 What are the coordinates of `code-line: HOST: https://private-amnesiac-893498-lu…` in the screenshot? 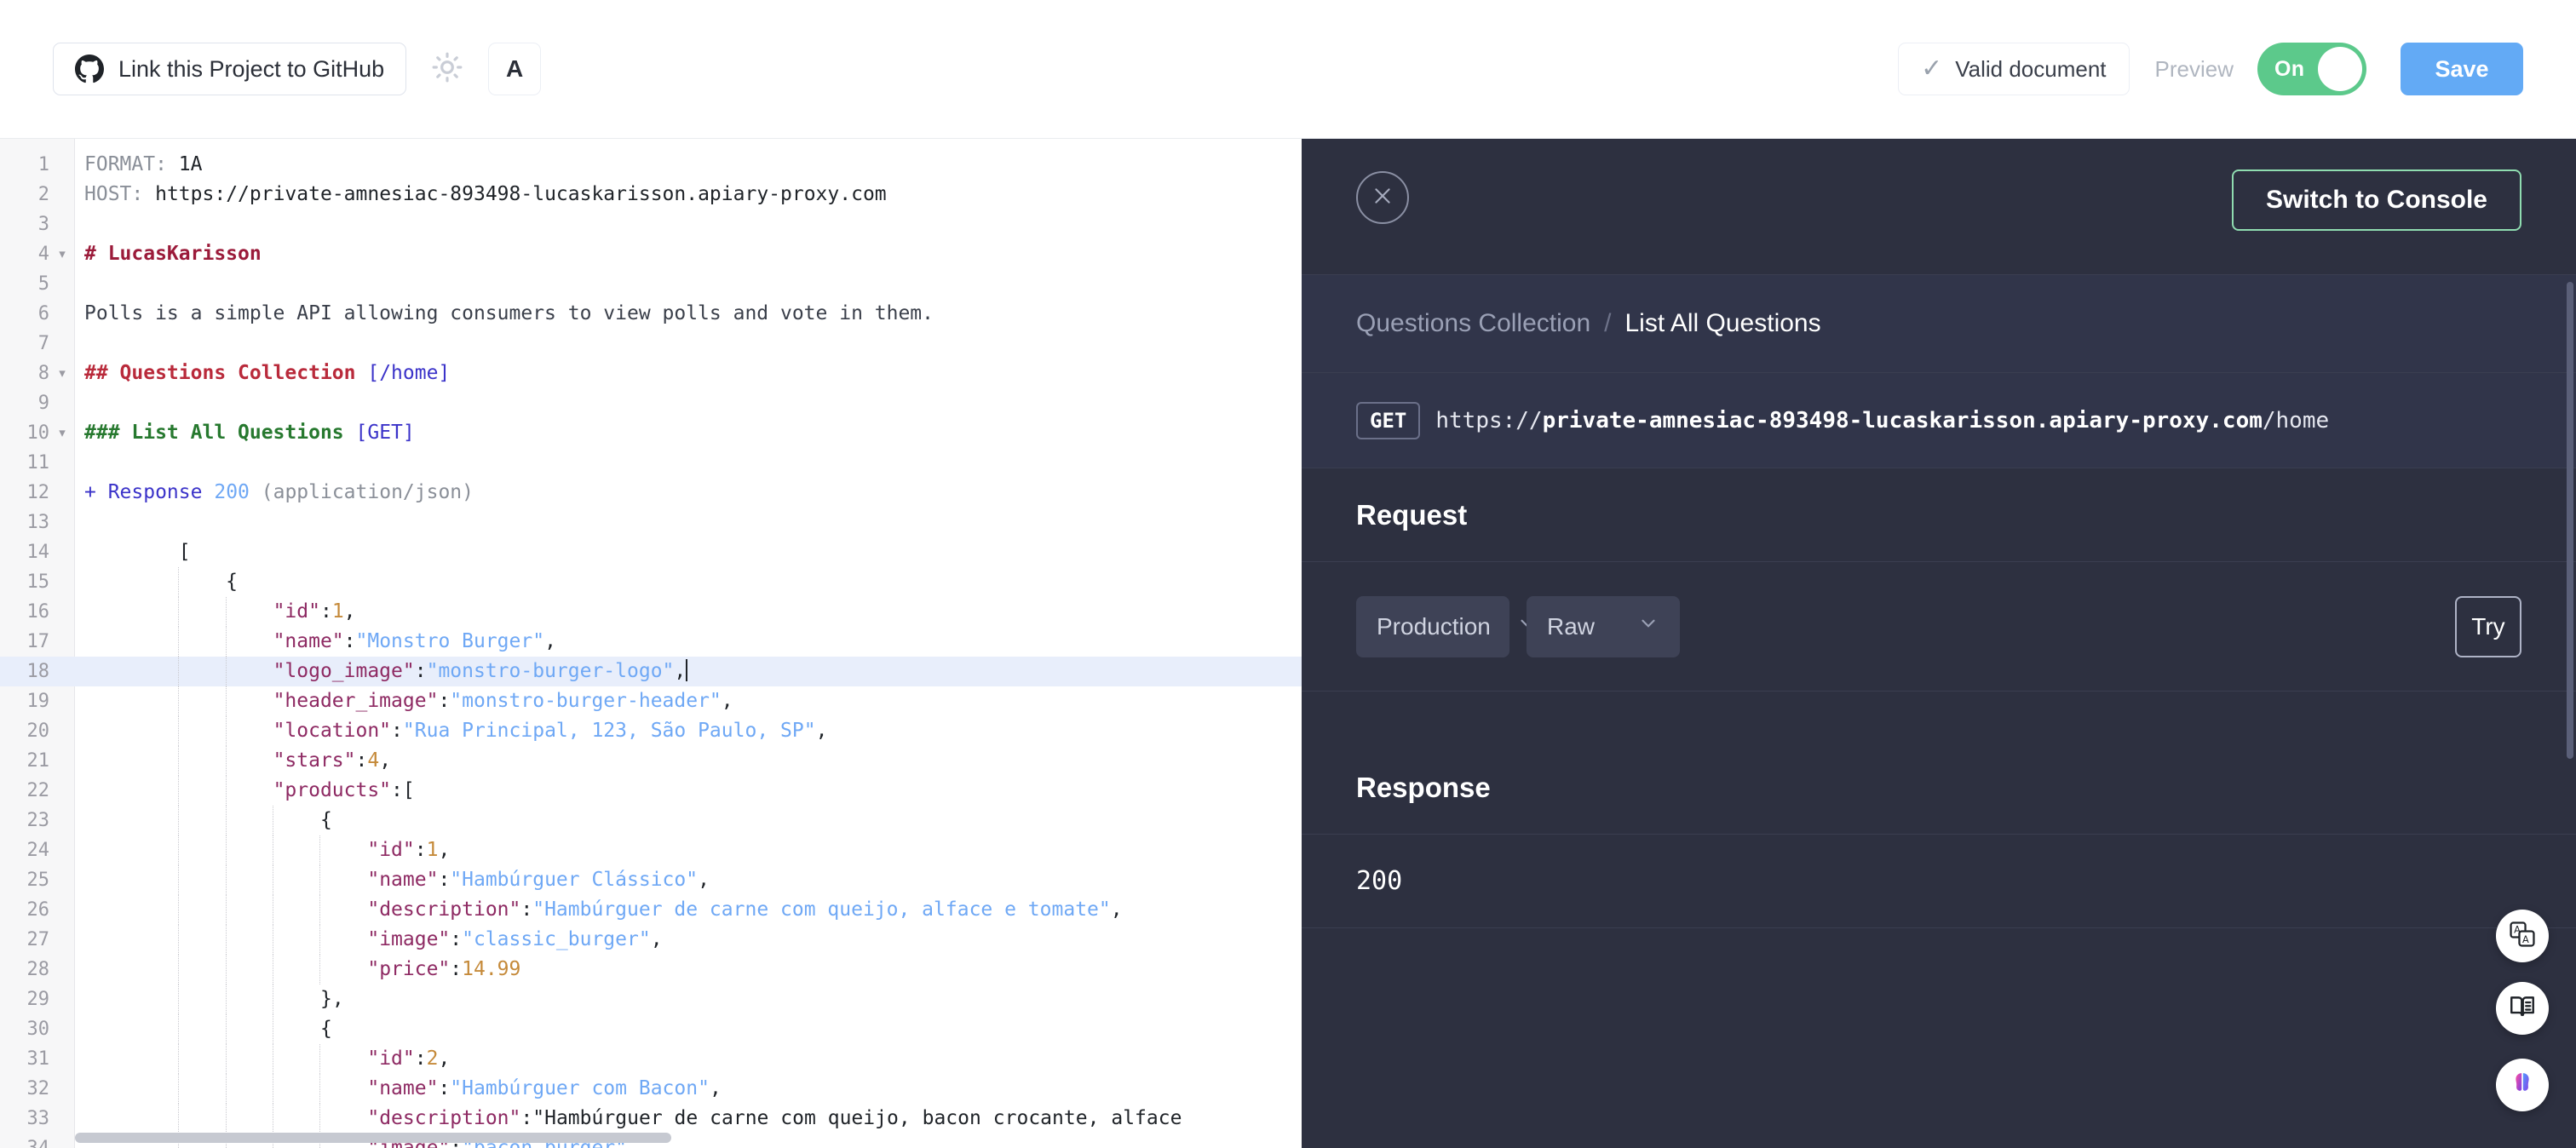 It's located at (481, 195).